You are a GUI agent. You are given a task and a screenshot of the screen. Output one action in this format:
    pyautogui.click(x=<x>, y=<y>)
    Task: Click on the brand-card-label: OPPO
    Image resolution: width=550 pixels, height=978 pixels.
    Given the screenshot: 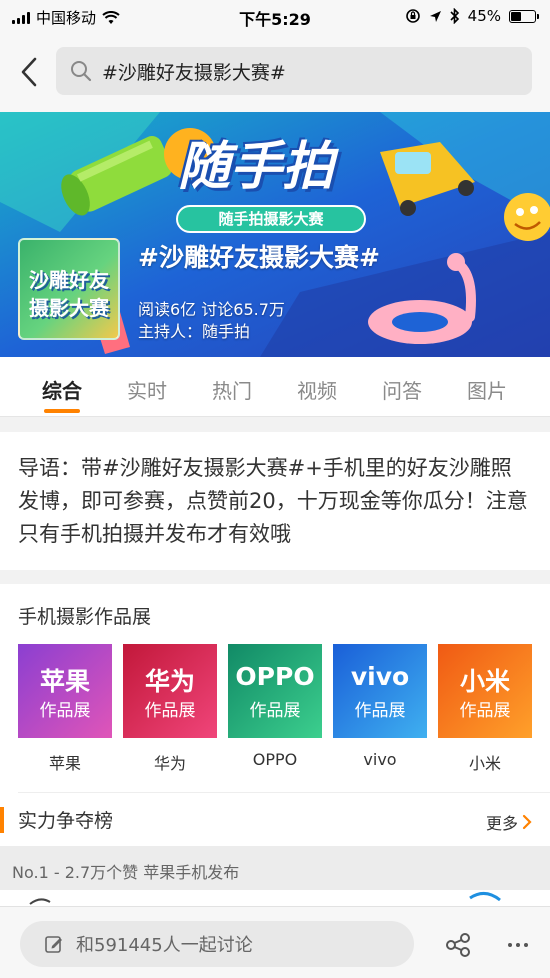 What is the action you would take?
    pyautogui.click(x=275, y=759)
    